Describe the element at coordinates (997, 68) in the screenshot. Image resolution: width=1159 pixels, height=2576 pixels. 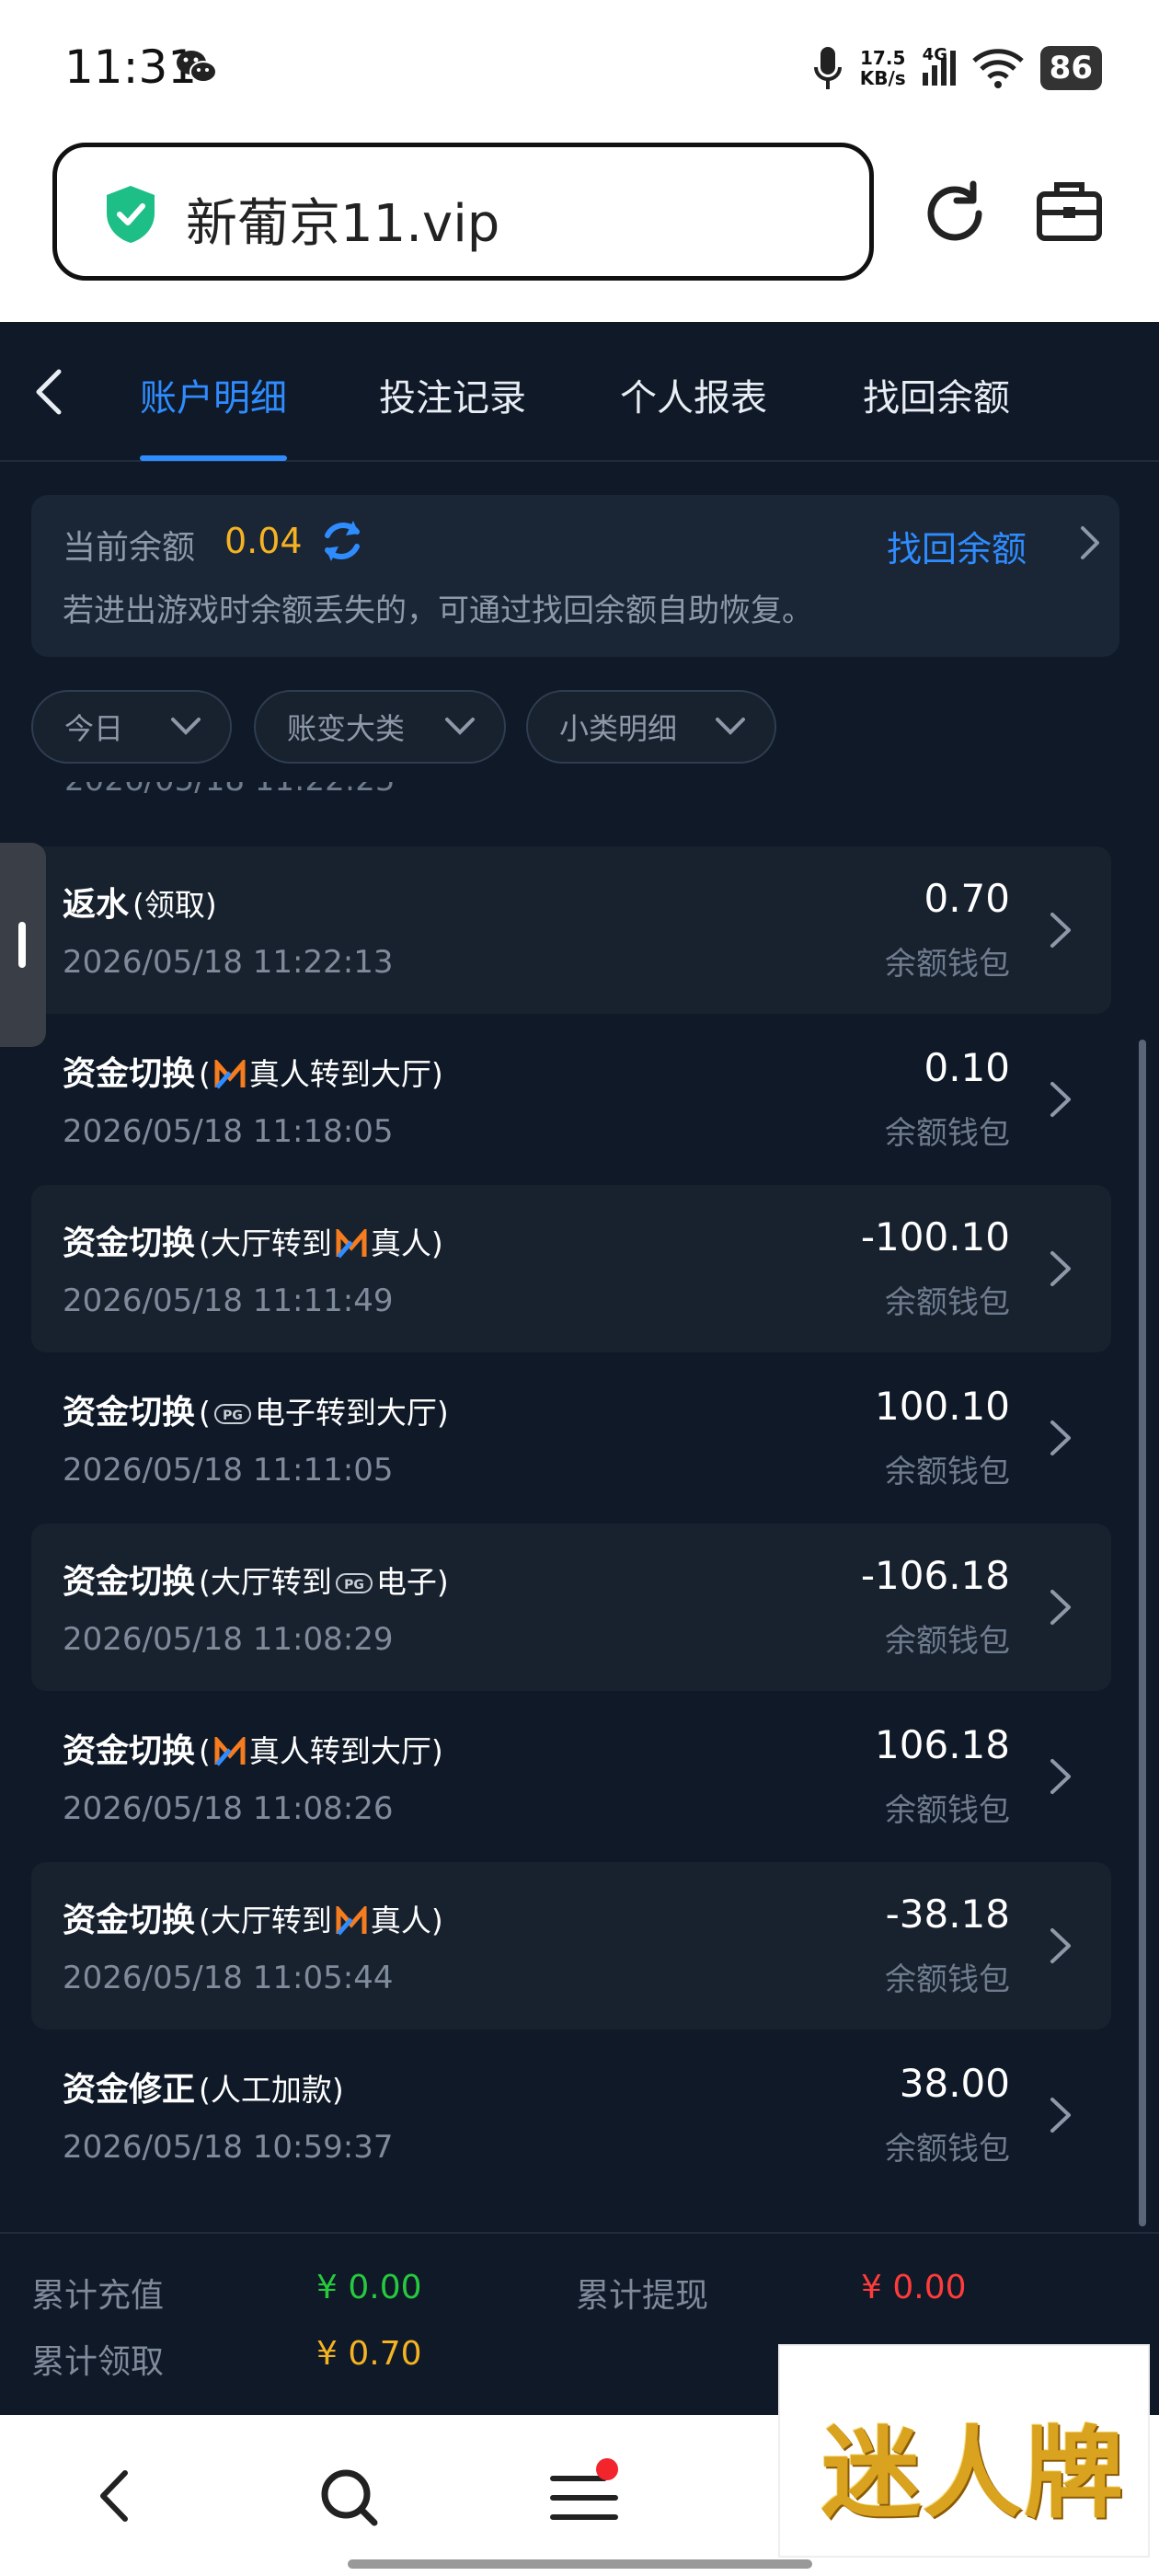
I see `wifi-icon` at that location.